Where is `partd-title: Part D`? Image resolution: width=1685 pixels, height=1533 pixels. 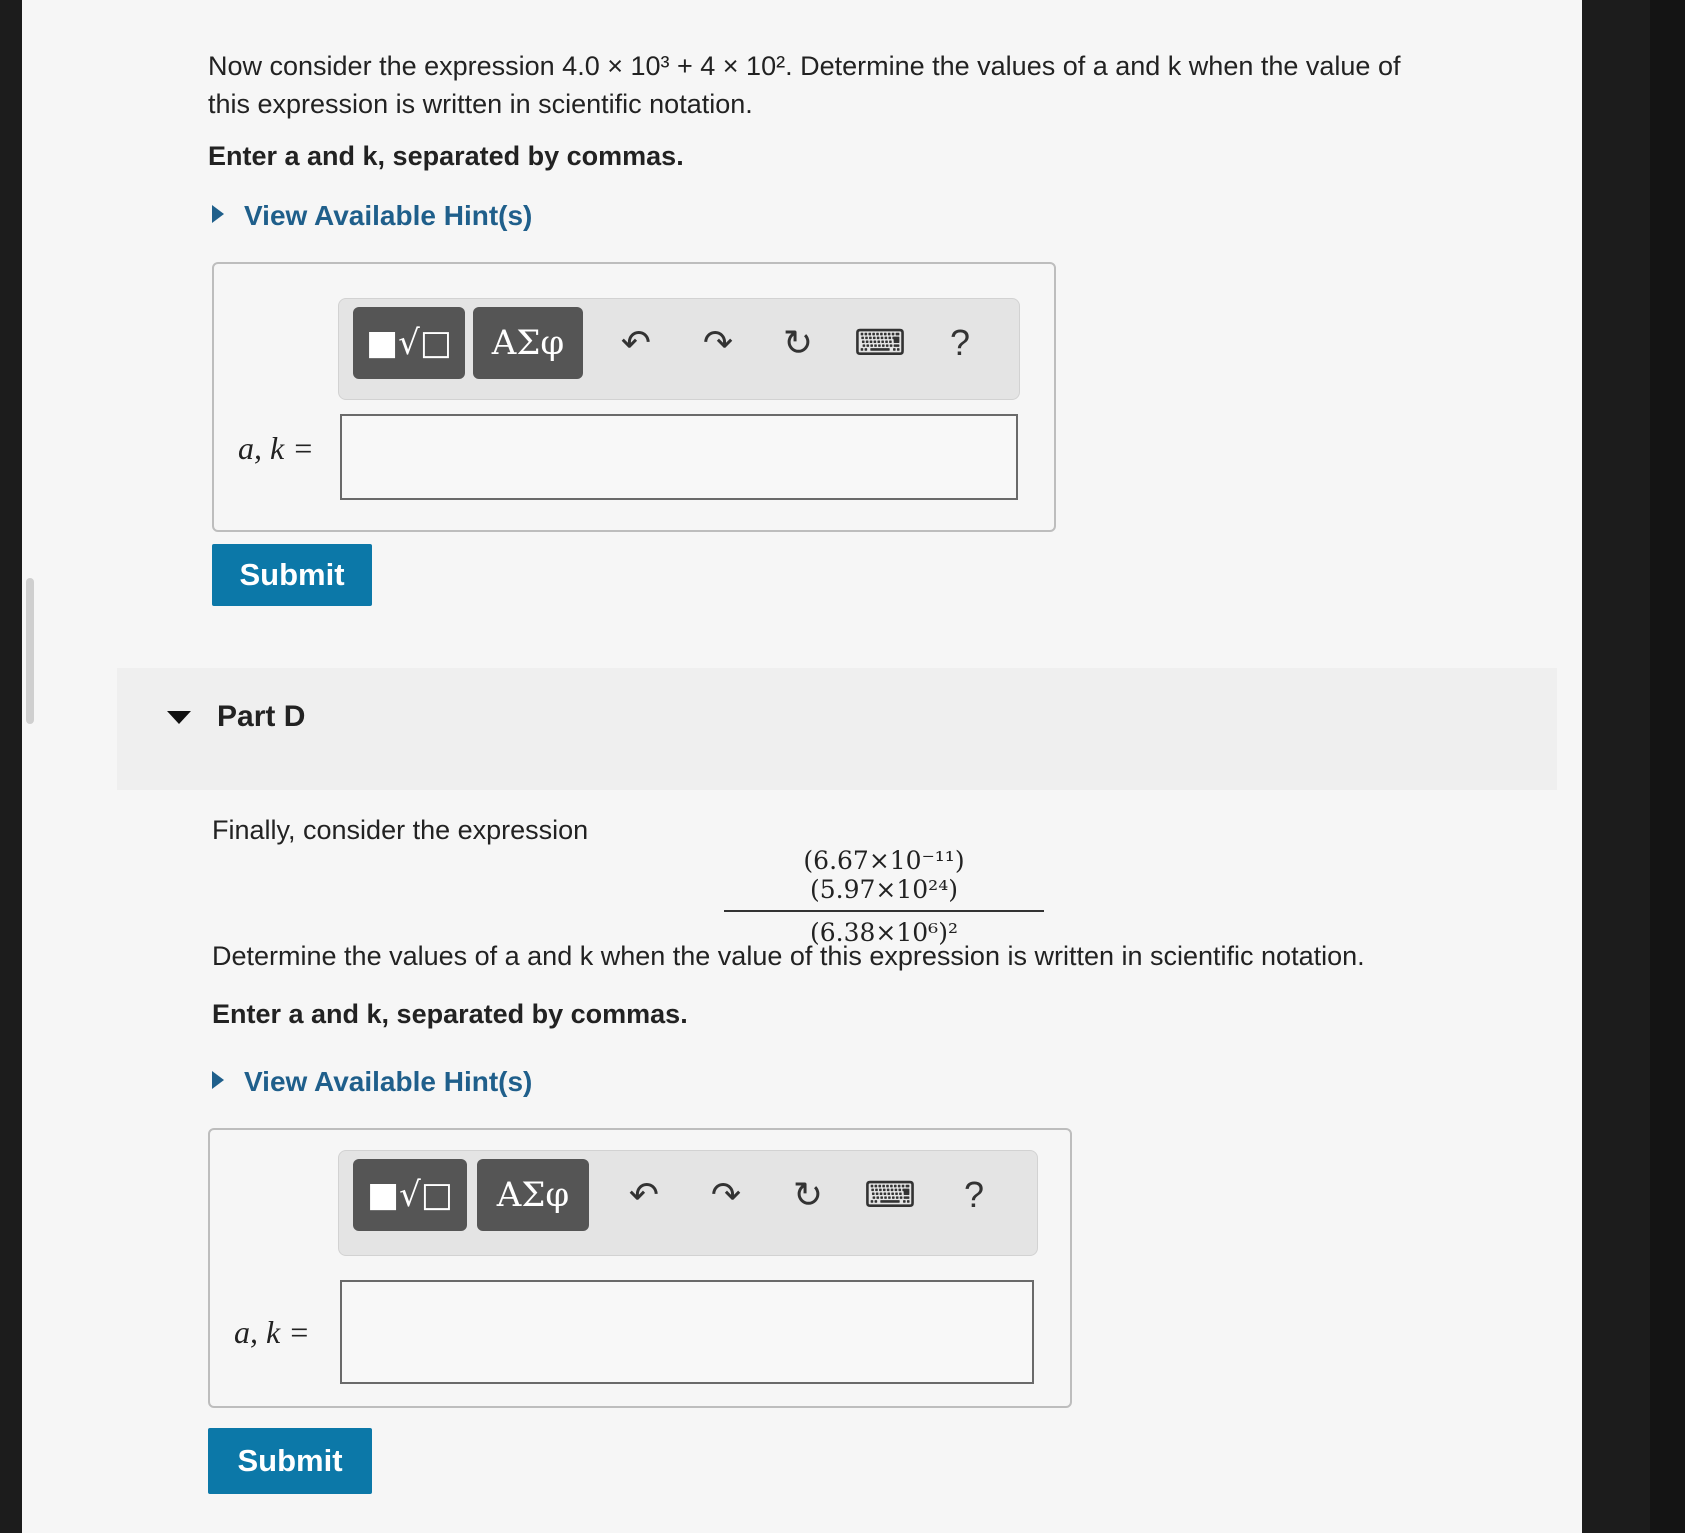 partd-title: Part D is located at coordinates (261, 716).